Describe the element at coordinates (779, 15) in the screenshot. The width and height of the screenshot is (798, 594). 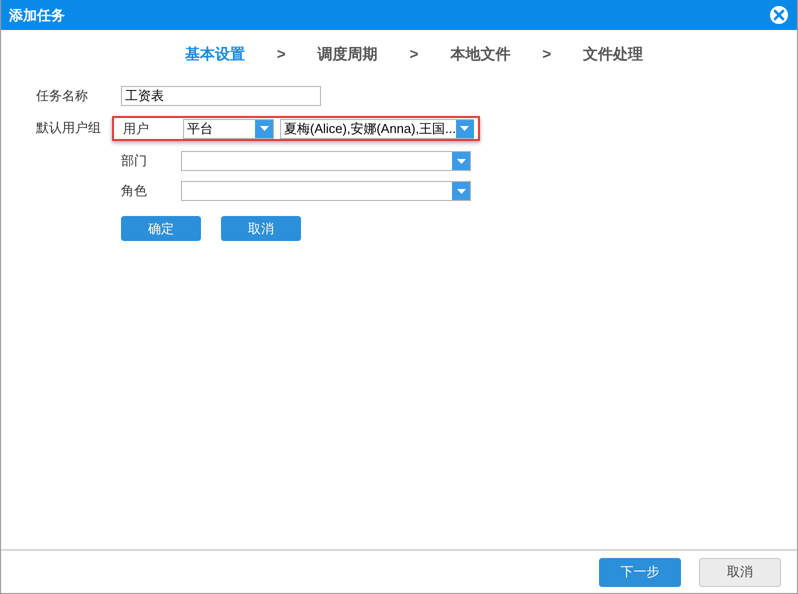
I see `close-icon` at that location.